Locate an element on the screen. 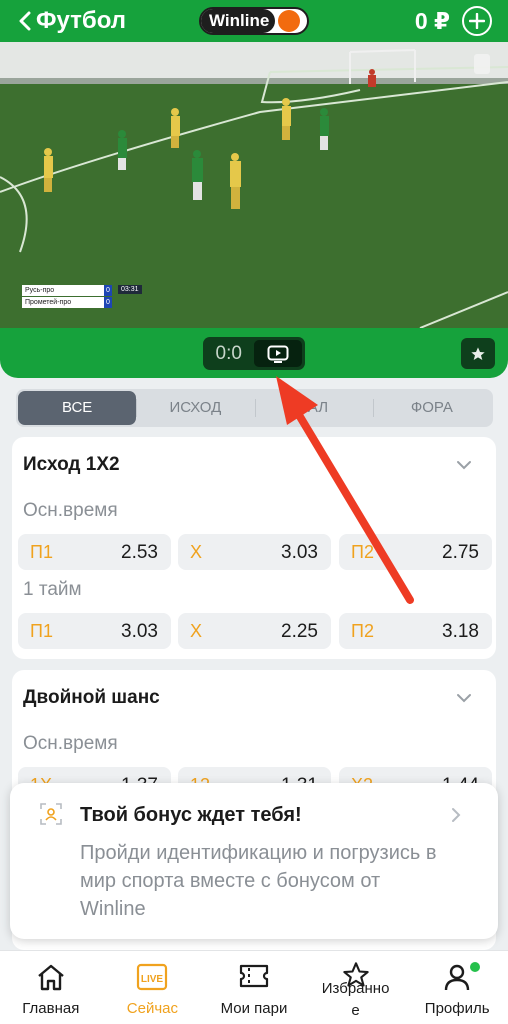 This screenshot has width=508, height=1024. odd-value: 3.18 is located at coordinates (460, 631).